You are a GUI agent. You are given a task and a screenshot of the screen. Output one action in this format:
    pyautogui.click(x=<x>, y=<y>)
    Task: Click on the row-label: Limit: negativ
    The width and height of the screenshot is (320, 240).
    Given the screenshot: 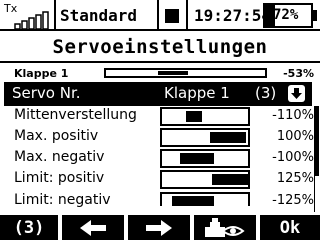 What is the action you would take?
    pyautogui.click(x=62, y=200)
    